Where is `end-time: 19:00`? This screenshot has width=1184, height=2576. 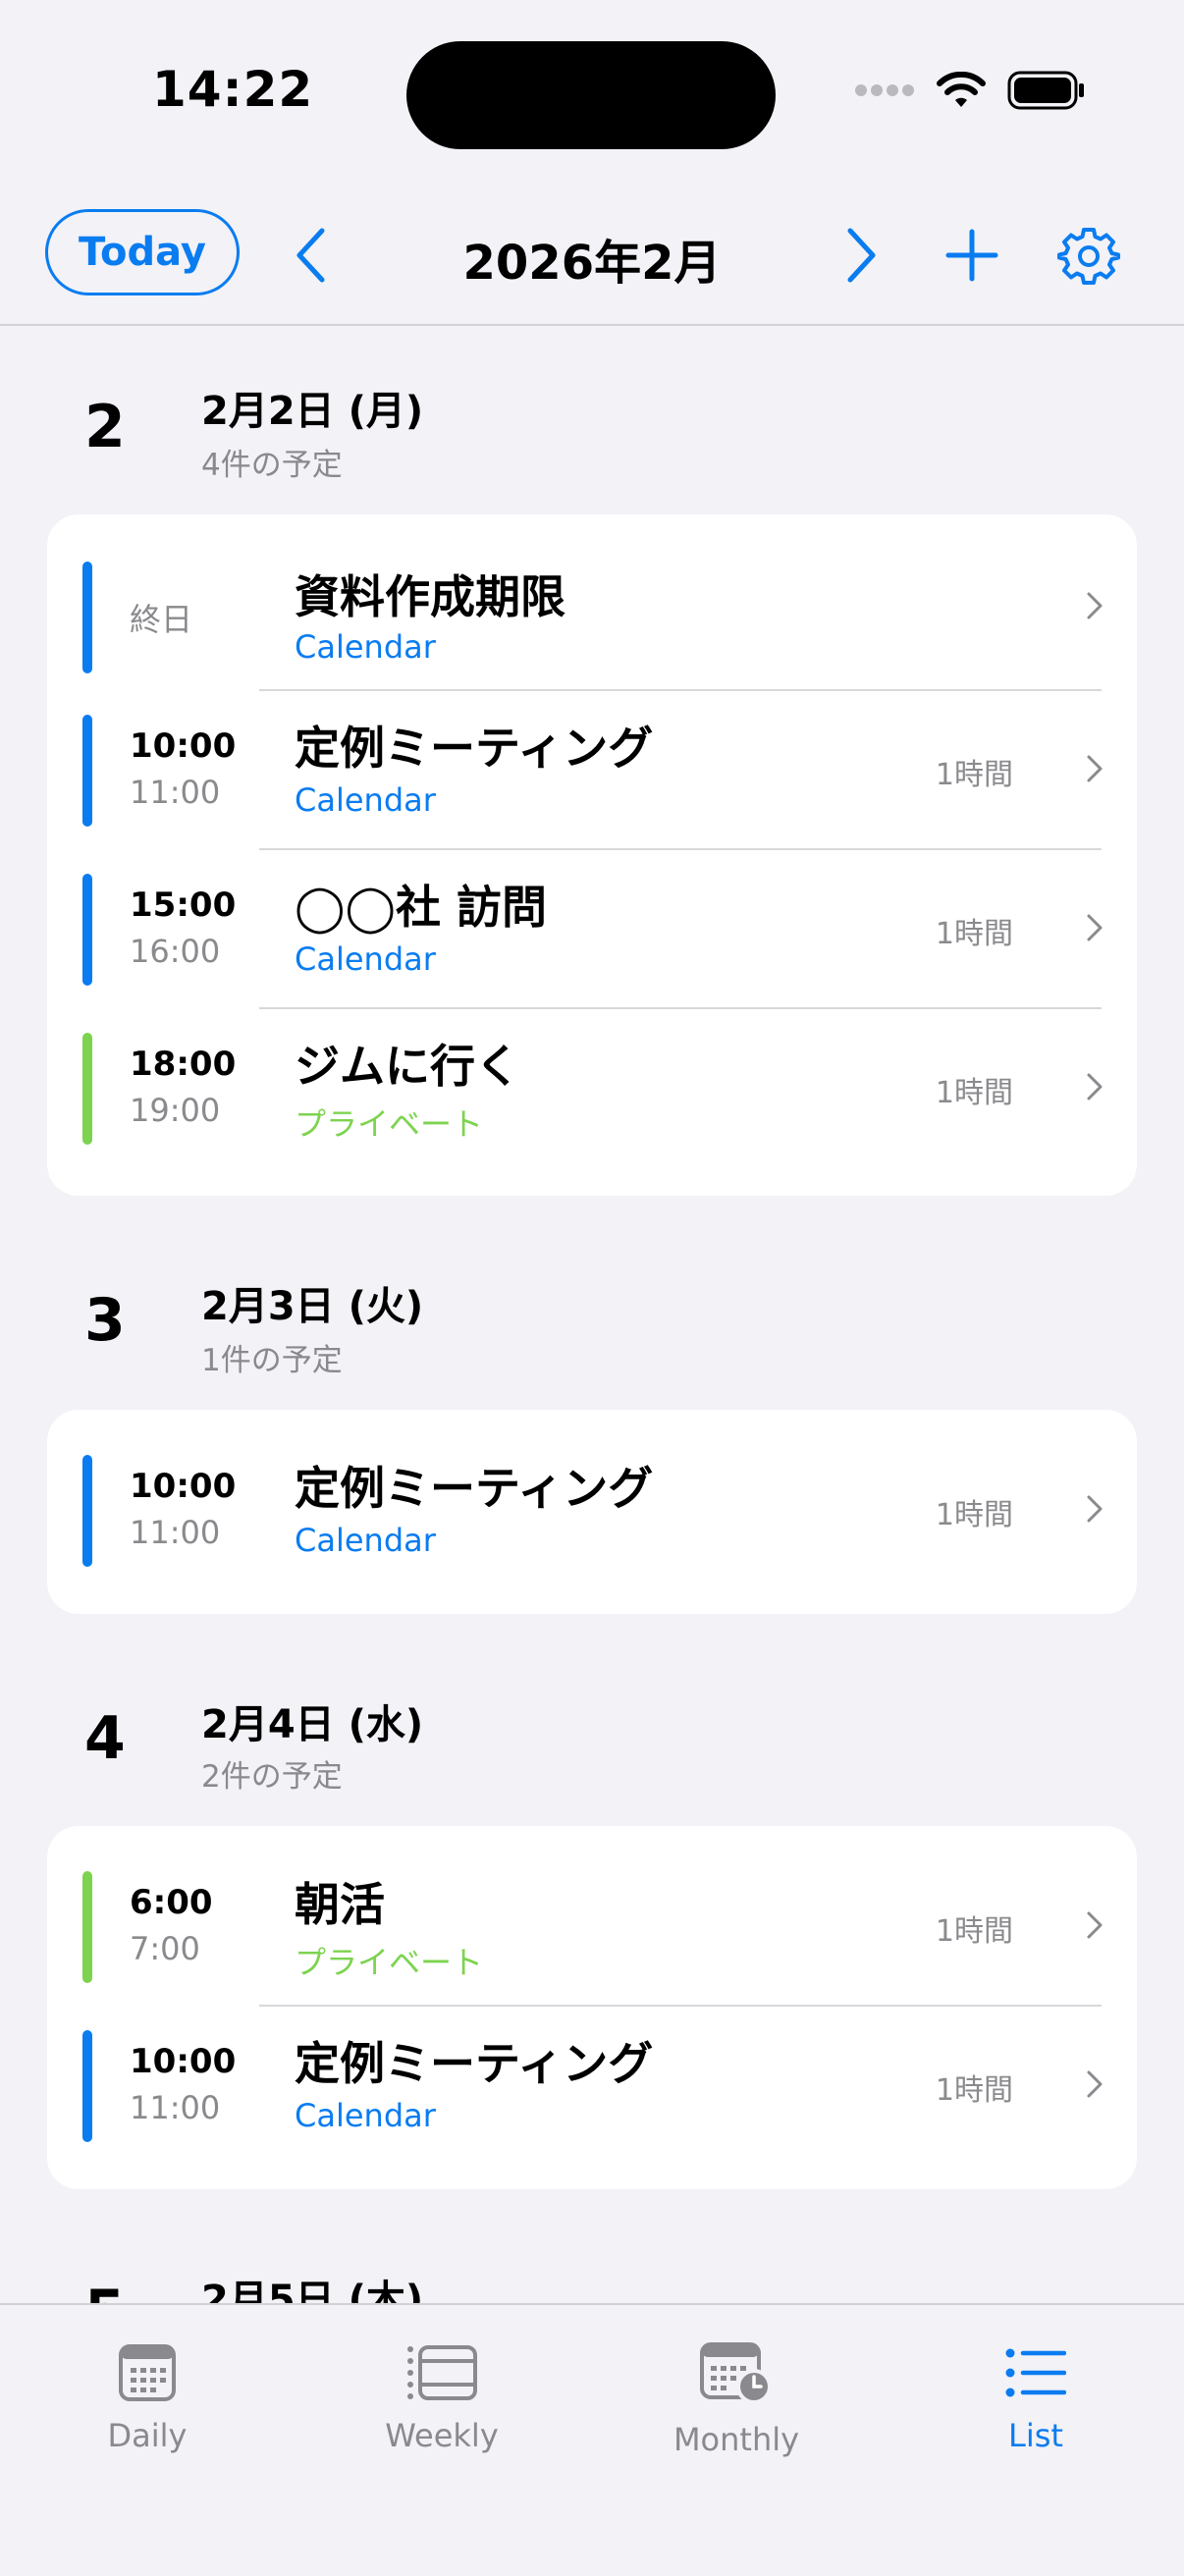 end-time: 19:00 is located at coordinates (175, 1110).